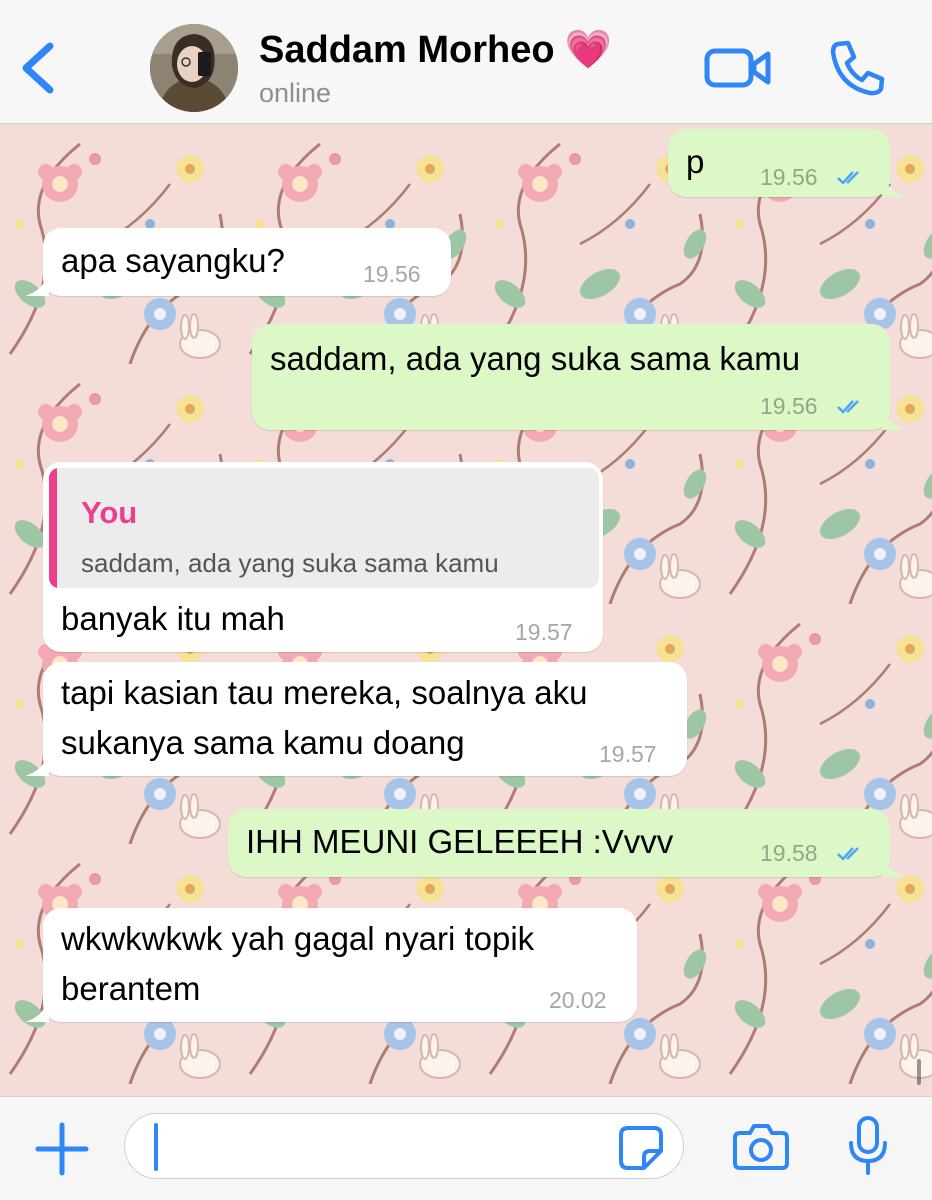  Describe the element at coordinates (38, 68) in the screenshot. I see `chevron-left-icon` at that location.